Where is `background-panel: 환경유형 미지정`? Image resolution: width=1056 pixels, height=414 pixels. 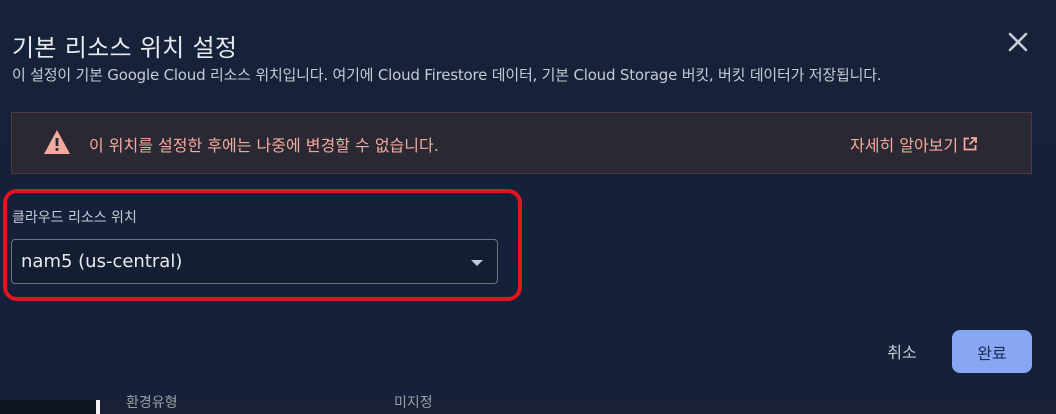 background-panel: 환경유형 미지정 is located at coordinates (578, 404).